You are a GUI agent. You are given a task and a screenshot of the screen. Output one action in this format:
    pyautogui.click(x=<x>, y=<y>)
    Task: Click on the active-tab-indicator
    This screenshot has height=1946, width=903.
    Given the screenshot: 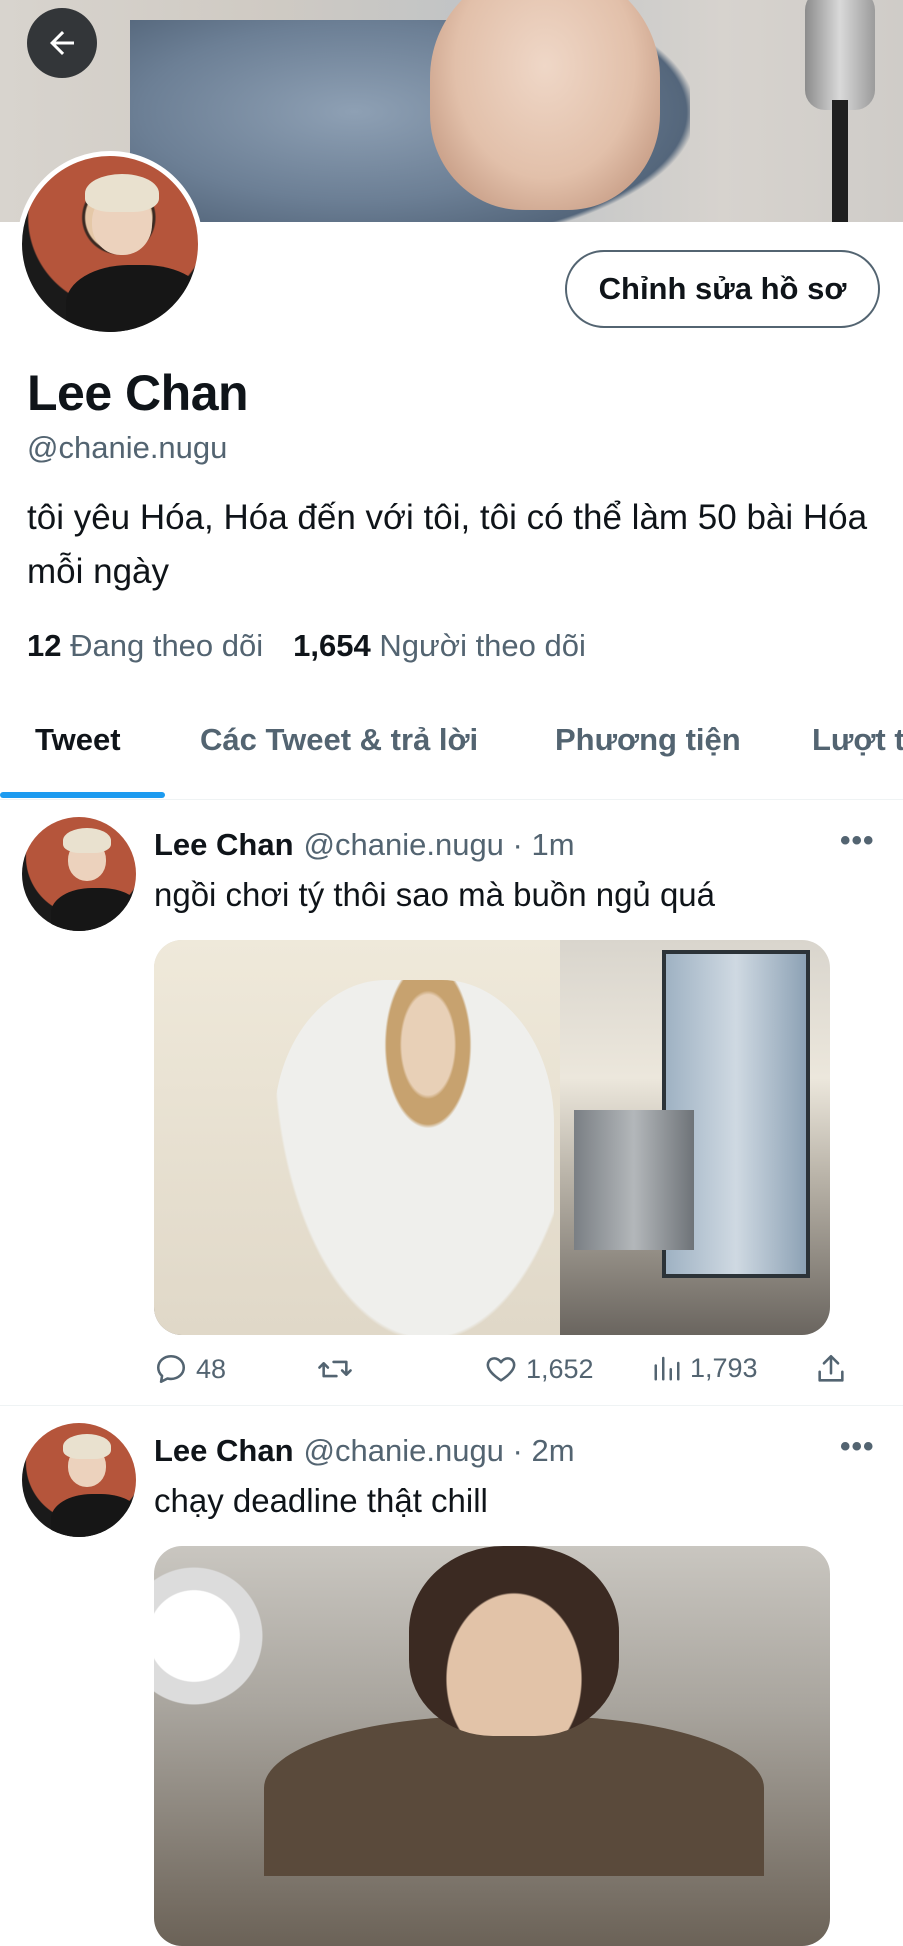 What is the action you would take?
    pyautogui.click(x=82, y=795)
    